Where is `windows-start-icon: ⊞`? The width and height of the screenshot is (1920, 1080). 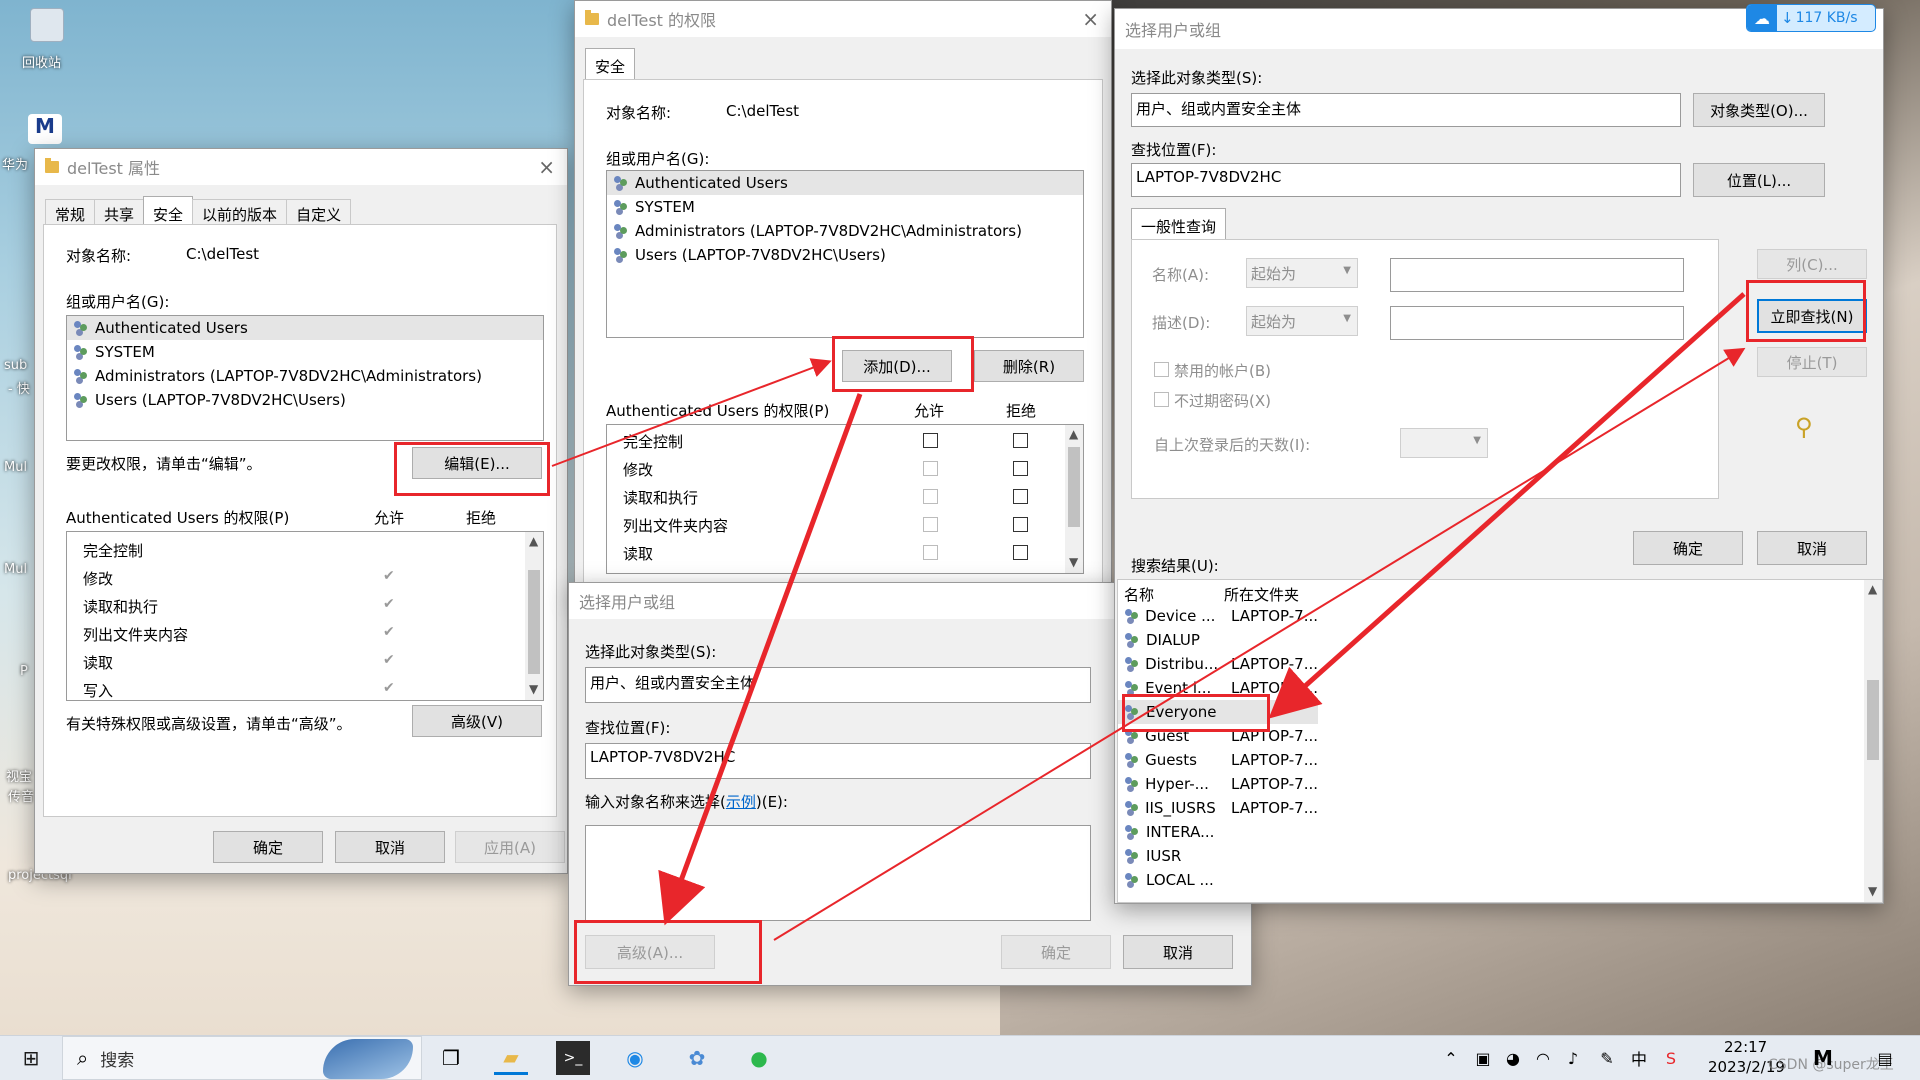 windows-start-icon: ⊞ is located at coordinates (31, 1058).